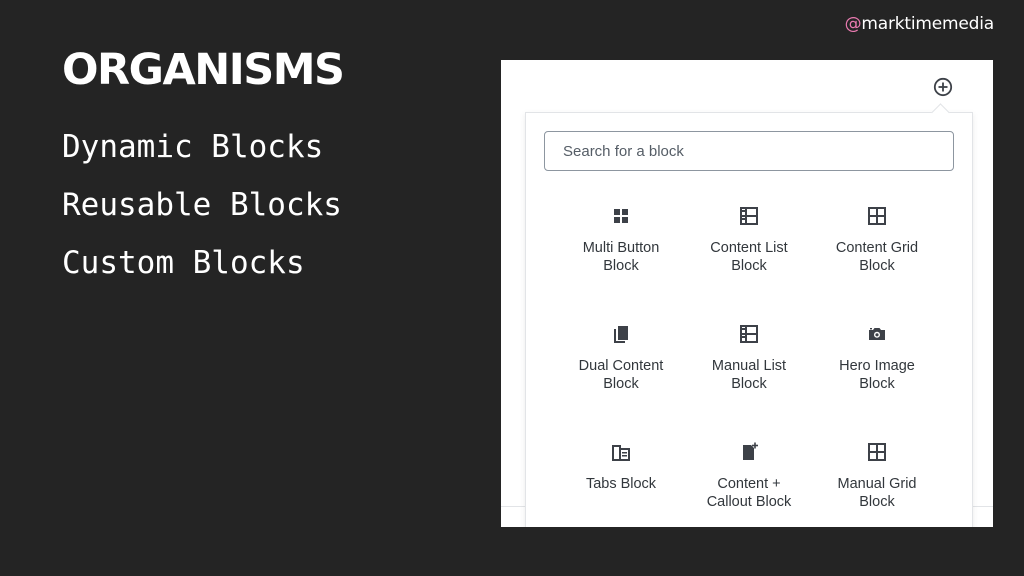 This screenshot has height=576, width=1024. Describe the element at coordinates (877, 334) in the screenshot. I see `camera-icon` at that location.